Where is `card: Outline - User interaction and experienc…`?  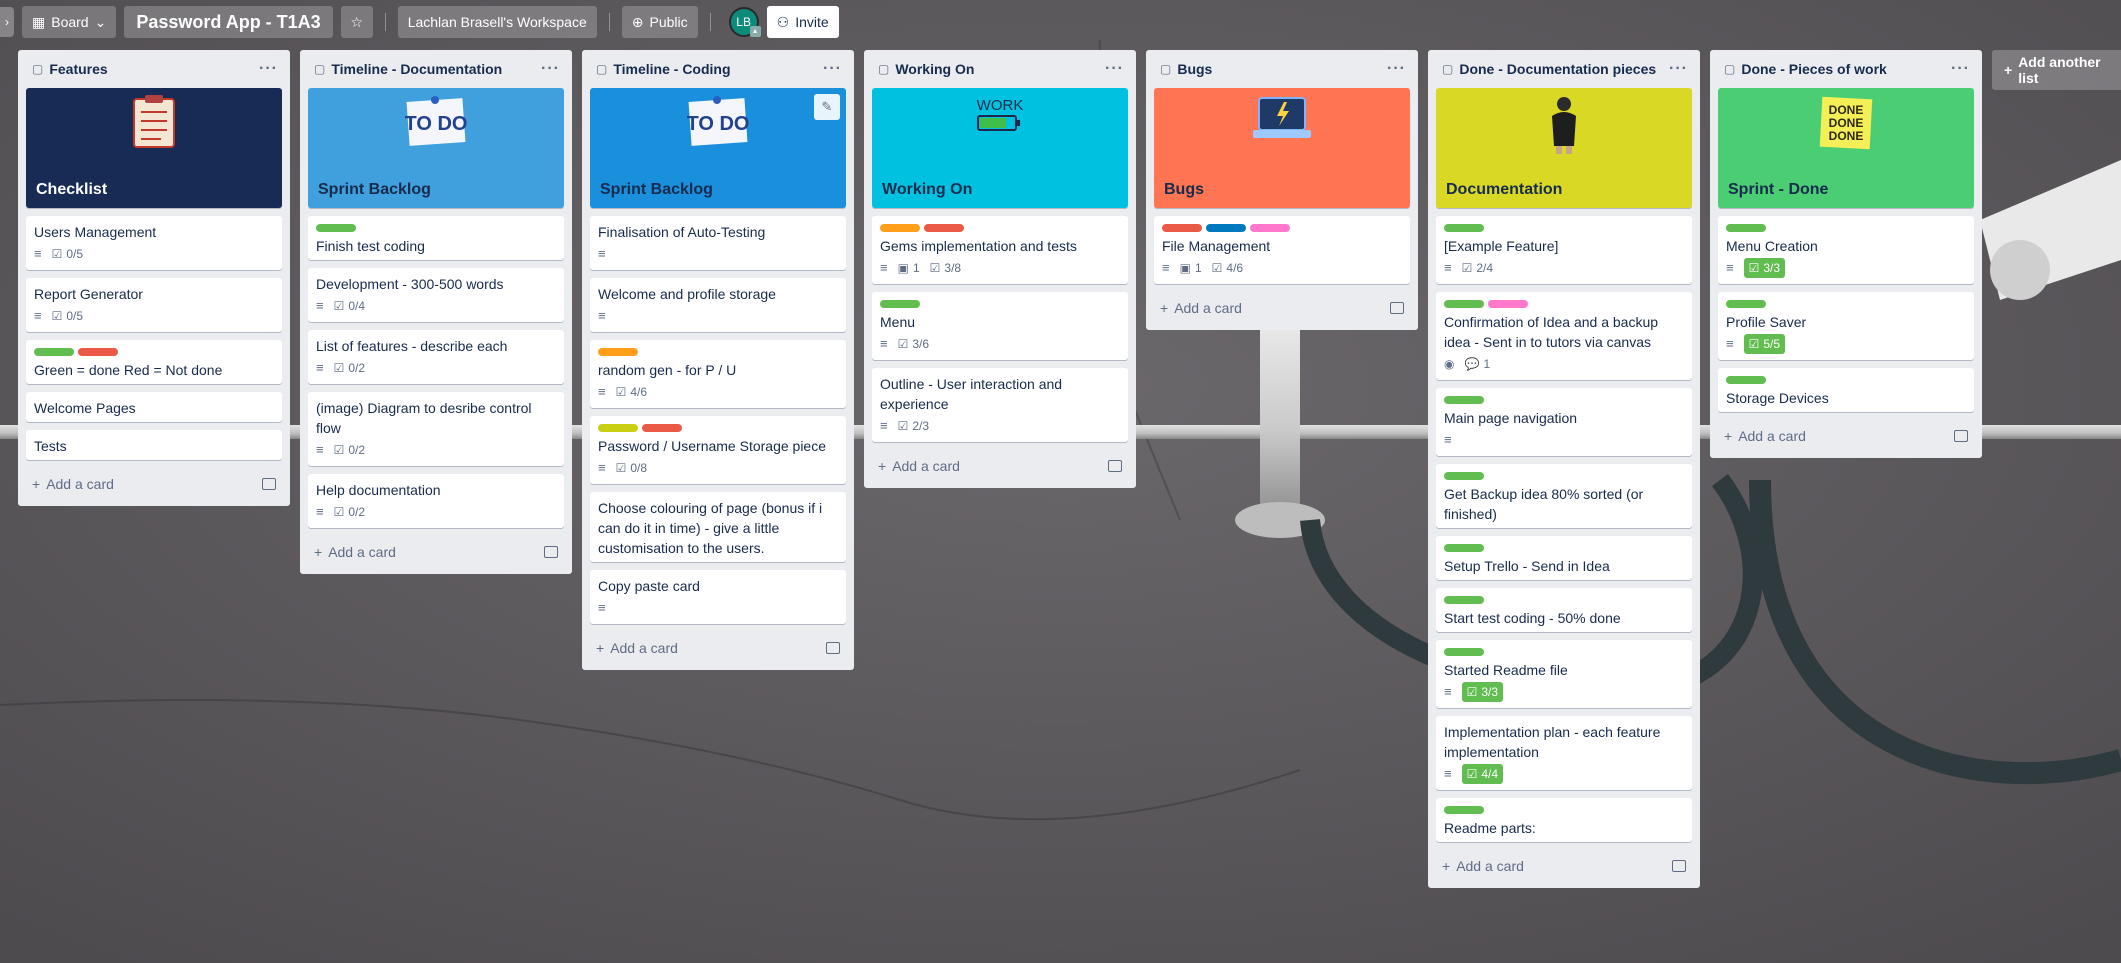
card: Outline - User interaction and experienc… is located at coordinates (1000, 405).